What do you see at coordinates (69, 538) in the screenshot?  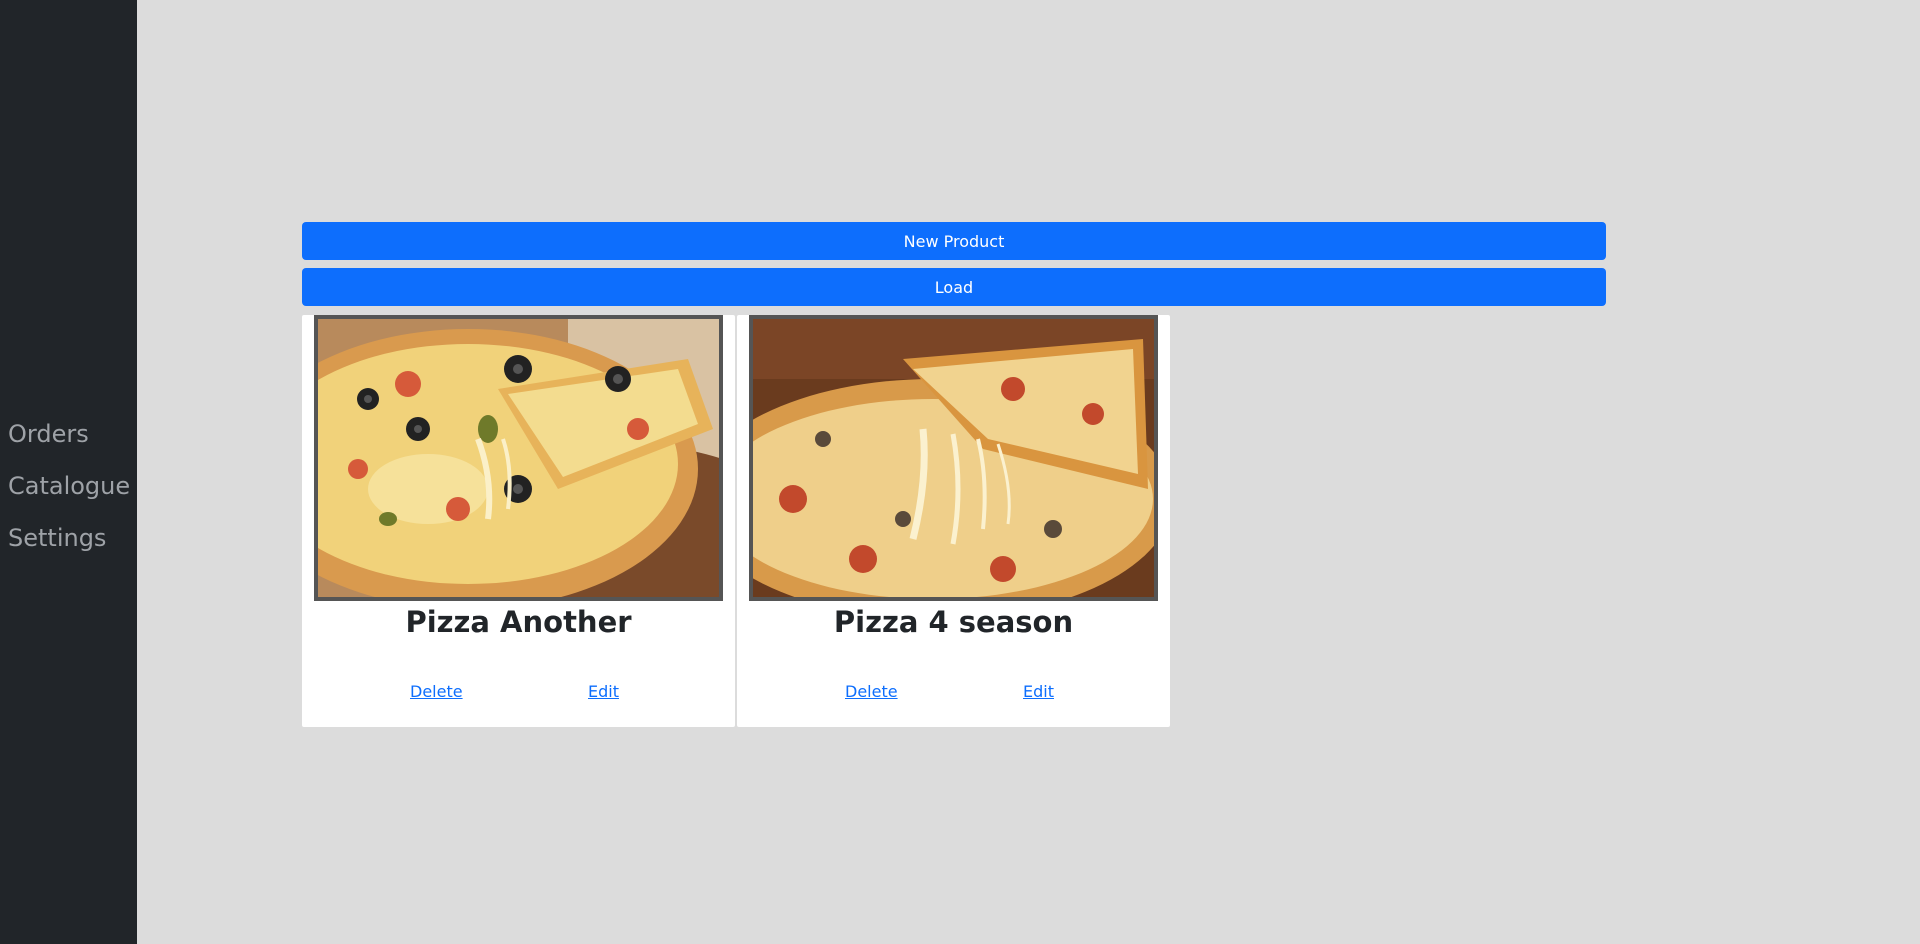 I see `sidebar-item-settings: Settings` at bounding box center [69, 538].